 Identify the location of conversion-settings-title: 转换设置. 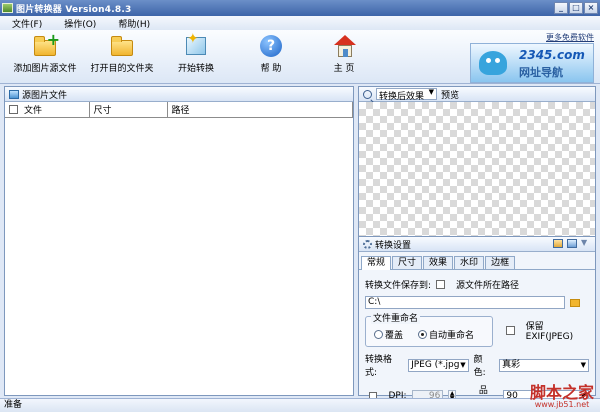
(393, 245).